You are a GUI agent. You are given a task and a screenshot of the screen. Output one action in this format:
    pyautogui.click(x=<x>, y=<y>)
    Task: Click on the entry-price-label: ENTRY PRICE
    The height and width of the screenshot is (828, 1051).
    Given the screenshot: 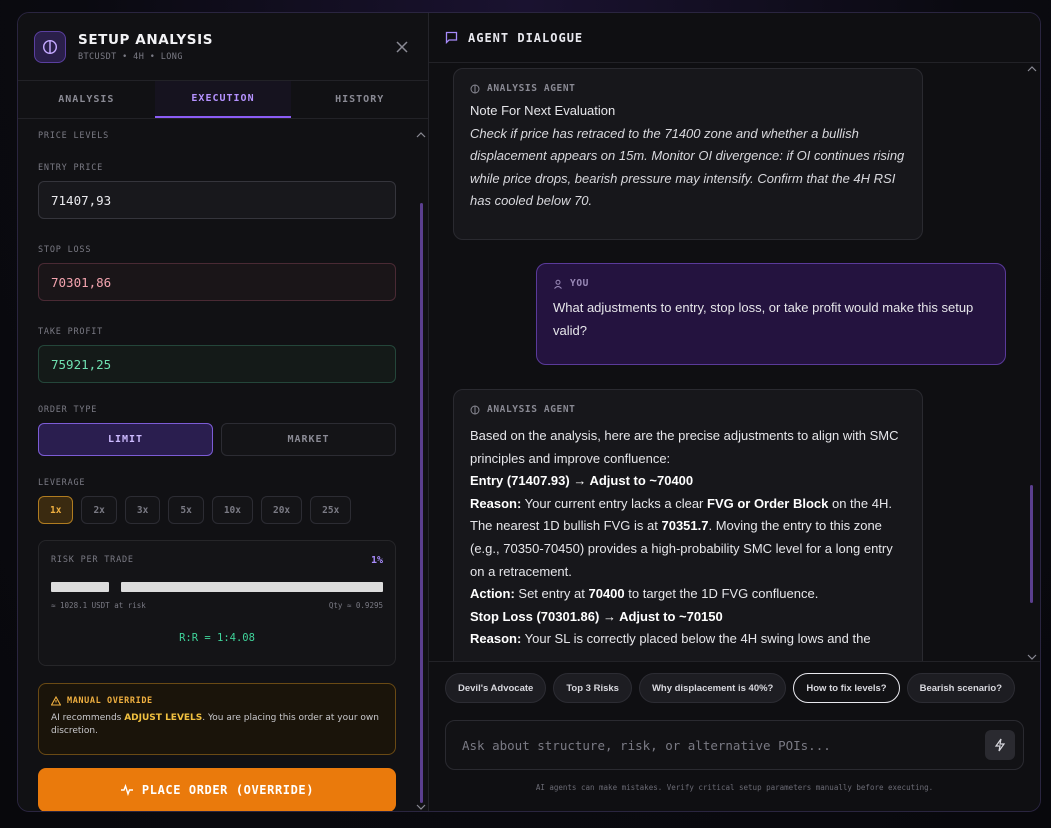 What is the action you would take?
    pyautogui.click(x=71, y=168)
    